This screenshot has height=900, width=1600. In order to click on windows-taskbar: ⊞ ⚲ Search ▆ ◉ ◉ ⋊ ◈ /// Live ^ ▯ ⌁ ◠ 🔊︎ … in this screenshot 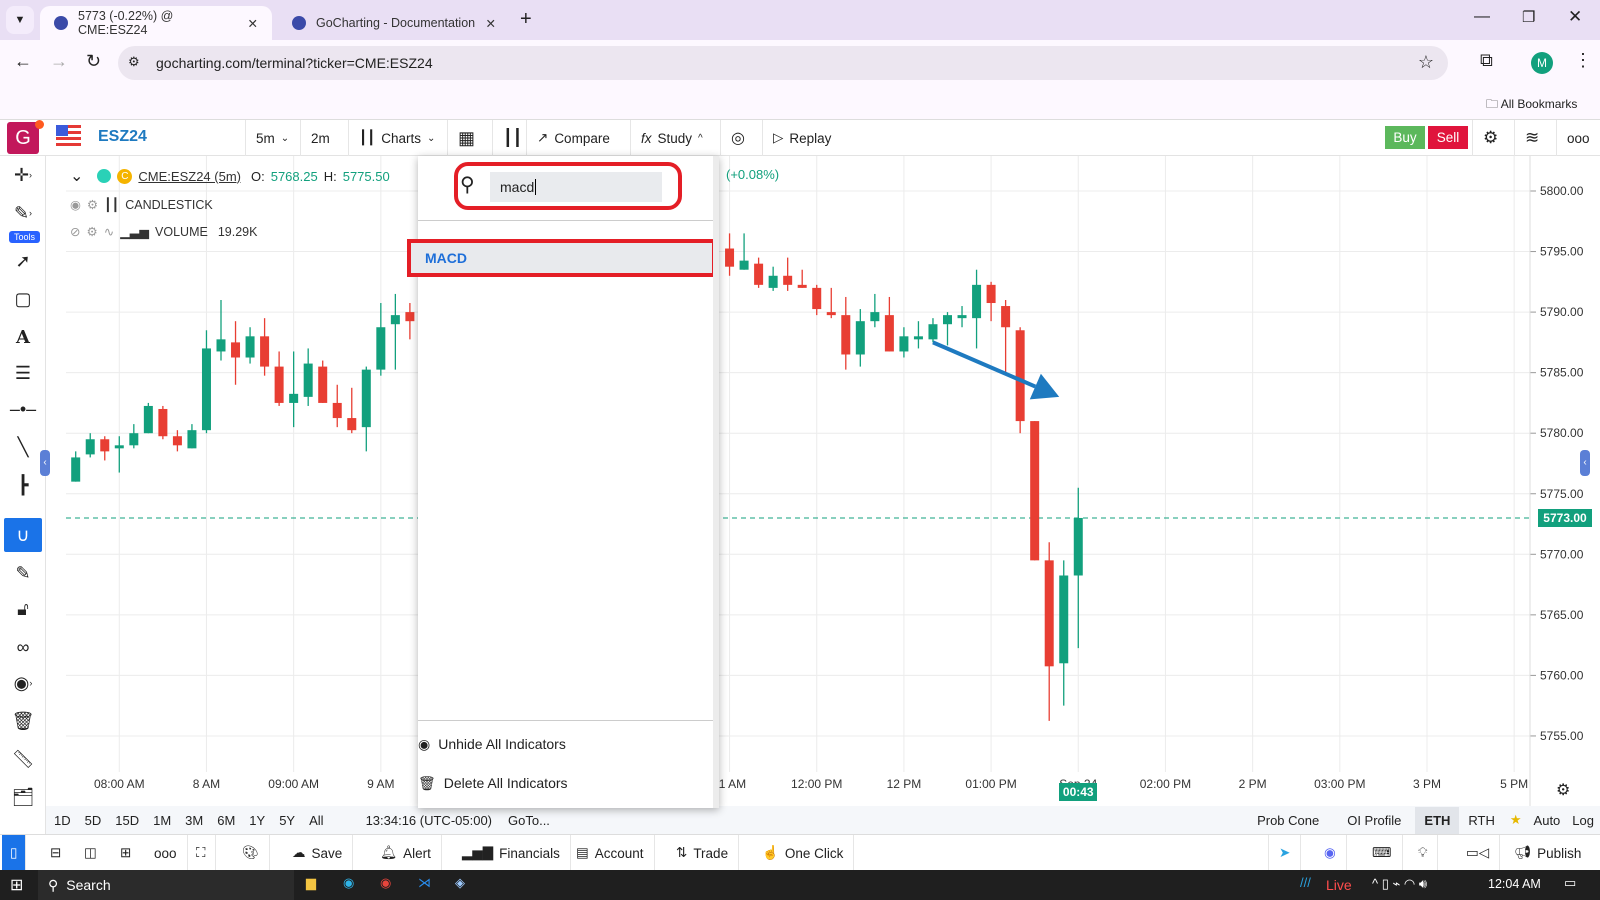, I will do `click(800, 885)`.